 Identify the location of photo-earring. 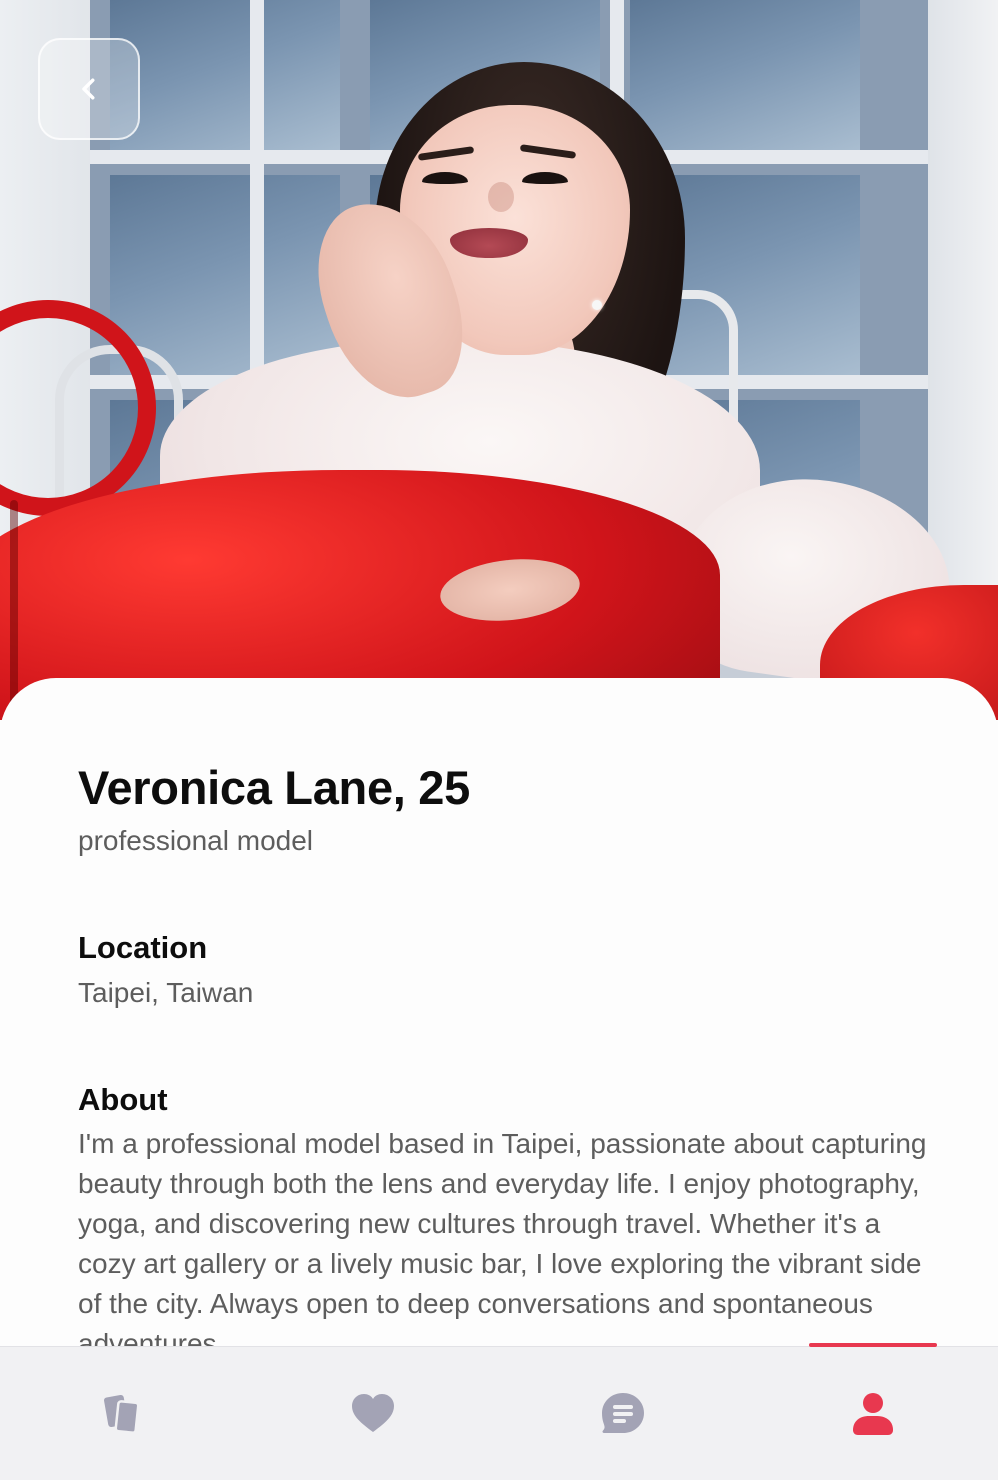
(597, 305).